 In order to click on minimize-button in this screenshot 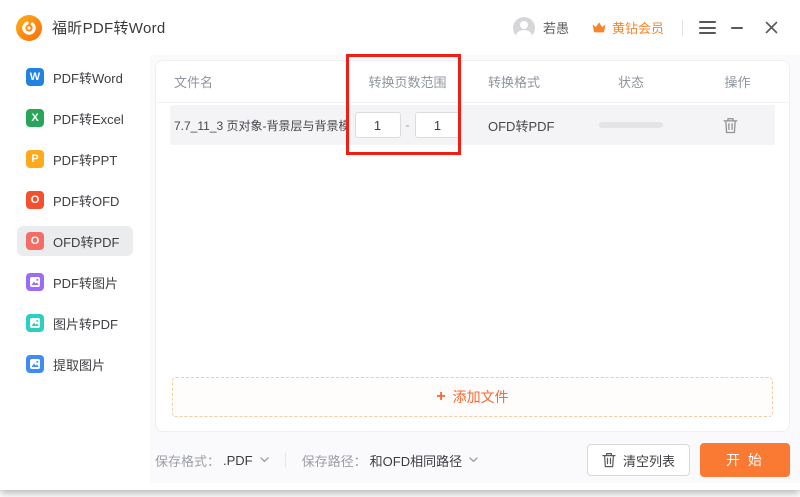, I will do `click(737, 28)`.